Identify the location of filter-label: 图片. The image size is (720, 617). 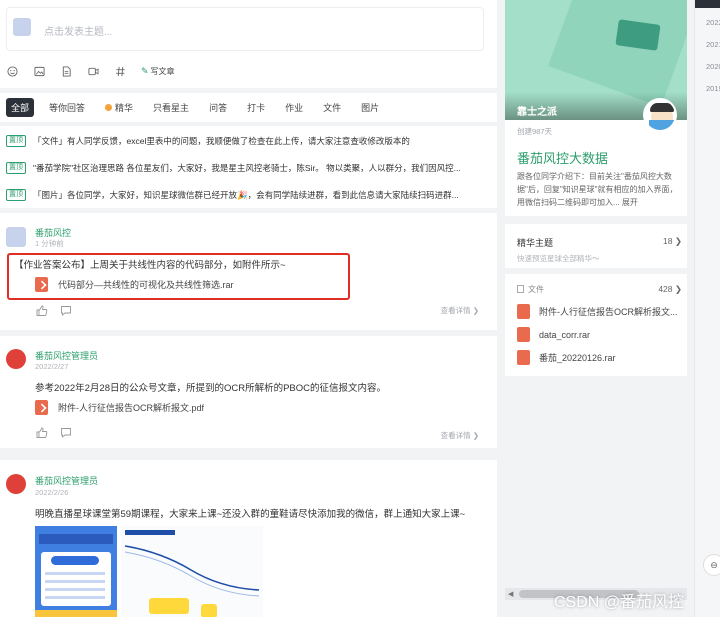
(370, 108).